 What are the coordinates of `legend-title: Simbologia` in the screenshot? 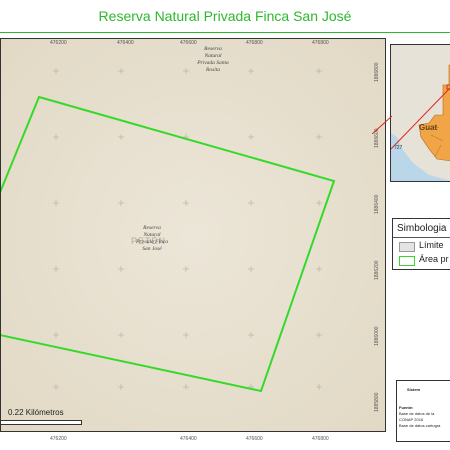 It's located at (422, 228).